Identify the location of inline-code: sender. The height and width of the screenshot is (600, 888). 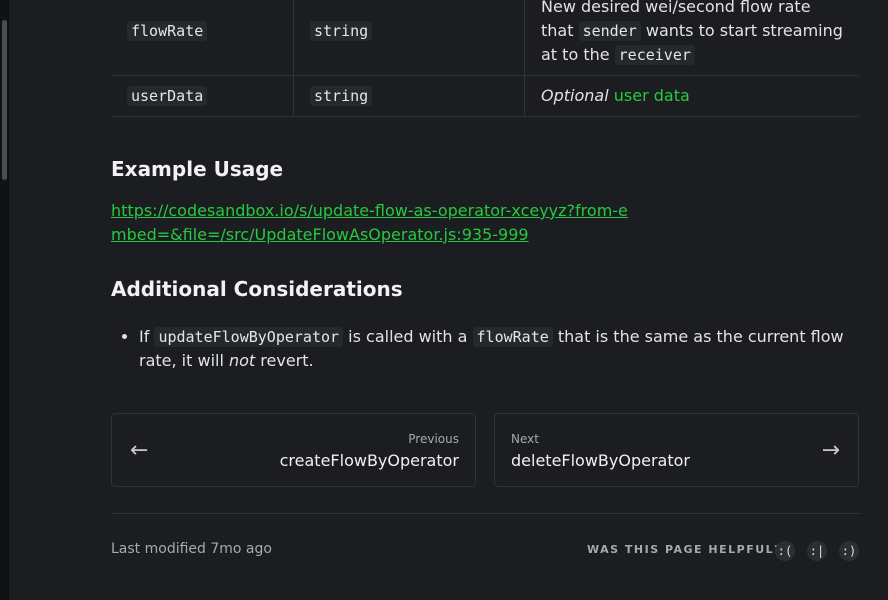
(609, 30).